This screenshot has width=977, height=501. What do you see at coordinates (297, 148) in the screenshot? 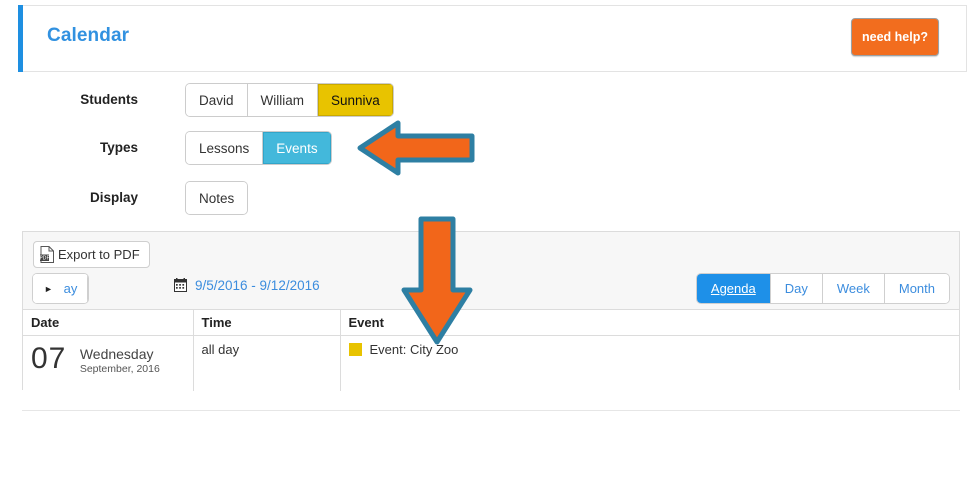
I see `type-option-events: Events` at bounding box center [297, 148].